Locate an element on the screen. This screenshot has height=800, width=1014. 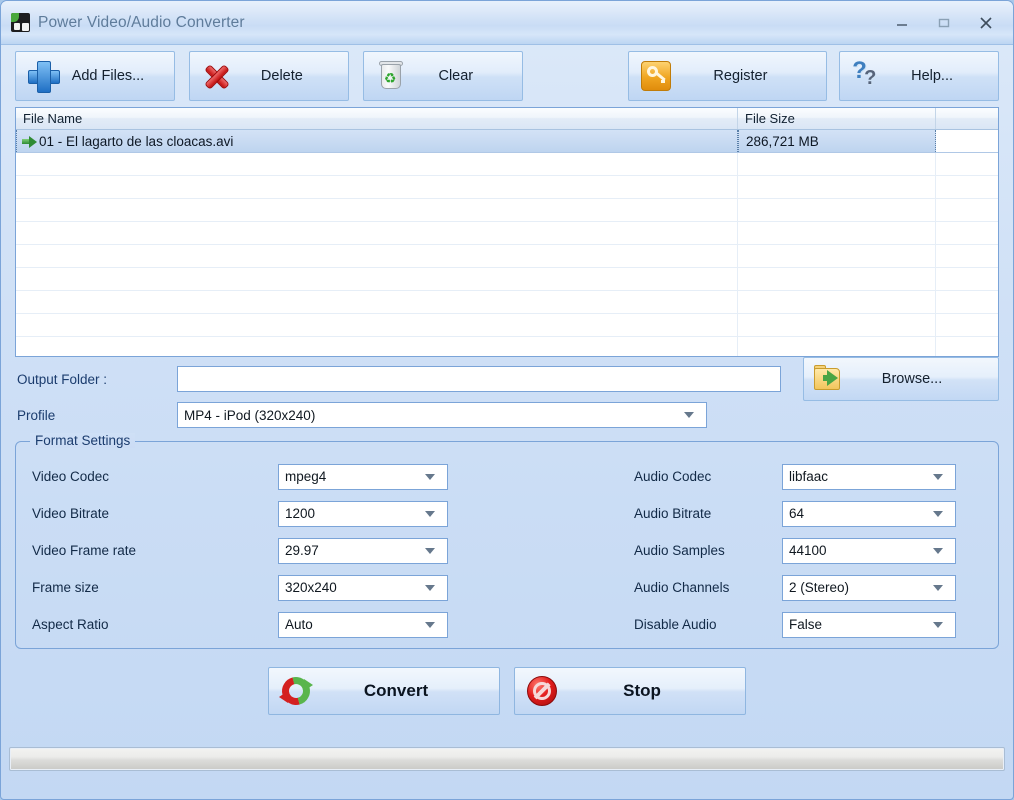
frame-size-value: 320x240 is located at coordinates (311, 587).